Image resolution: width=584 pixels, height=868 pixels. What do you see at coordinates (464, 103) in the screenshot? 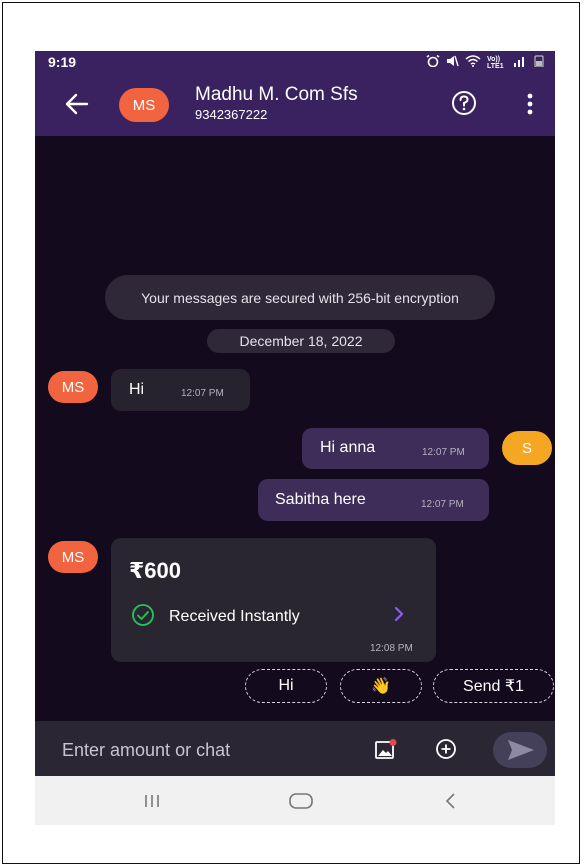
I see `help-icon` at bounding box center [464, 103].